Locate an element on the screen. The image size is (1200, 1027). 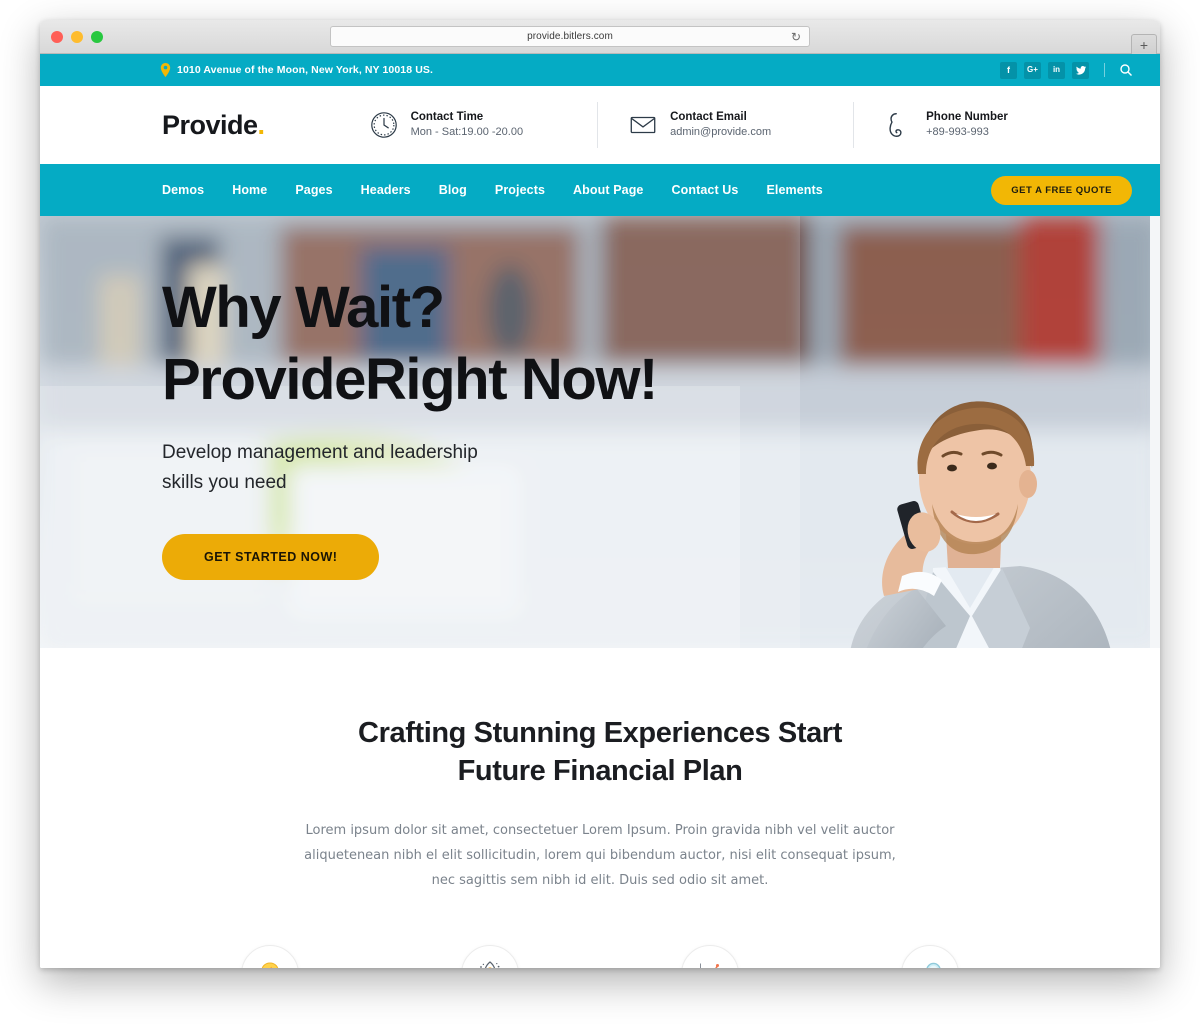
feature-item-launch is located at coordinates (490, 956).